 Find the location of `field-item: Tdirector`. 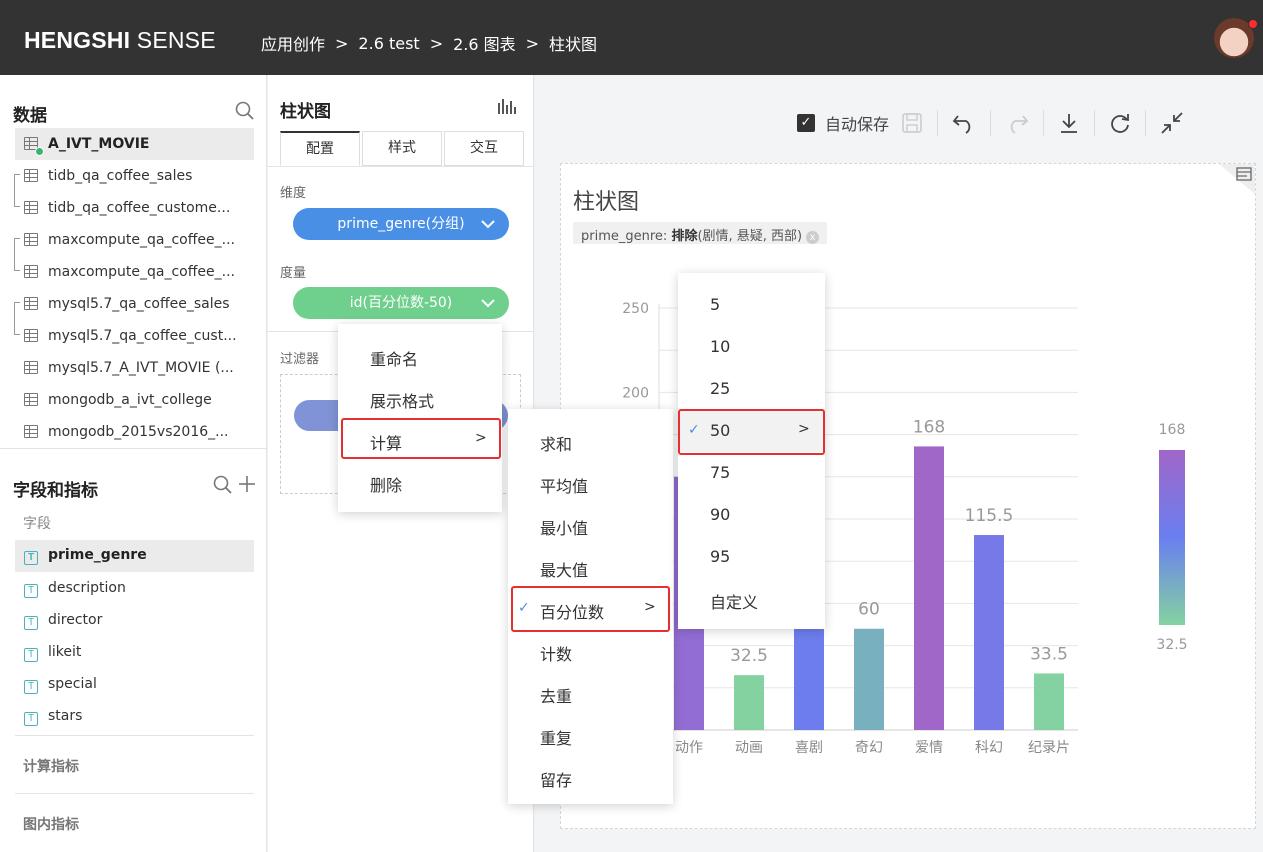

field-item: Tdirector is located at coordinates (63, 621).